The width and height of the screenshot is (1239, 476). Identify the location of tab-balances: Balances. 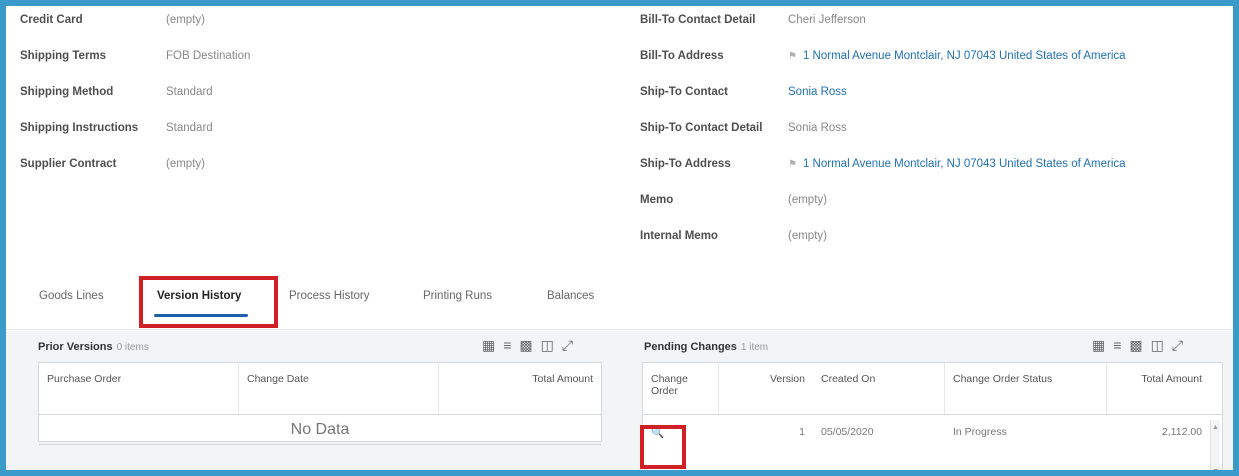
(570, 296).